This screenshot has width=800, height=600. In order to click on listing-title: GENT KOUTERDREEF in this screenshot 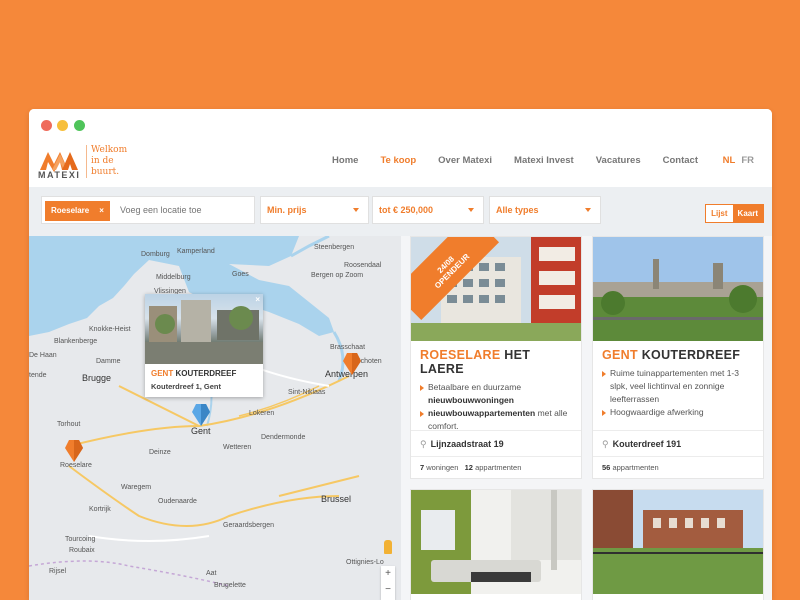, I will do `click(678, 351)`.